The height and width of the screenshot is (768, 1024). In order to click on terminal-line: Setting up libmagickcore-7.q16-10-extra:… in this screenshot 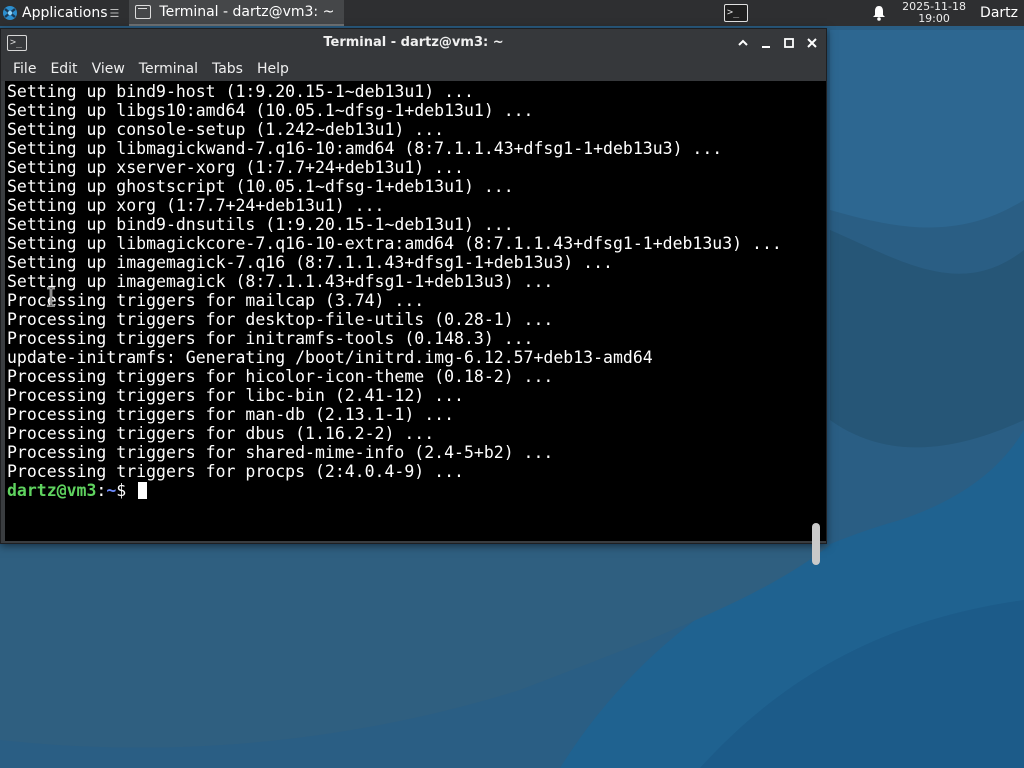, I will do `click(394, 243)`.